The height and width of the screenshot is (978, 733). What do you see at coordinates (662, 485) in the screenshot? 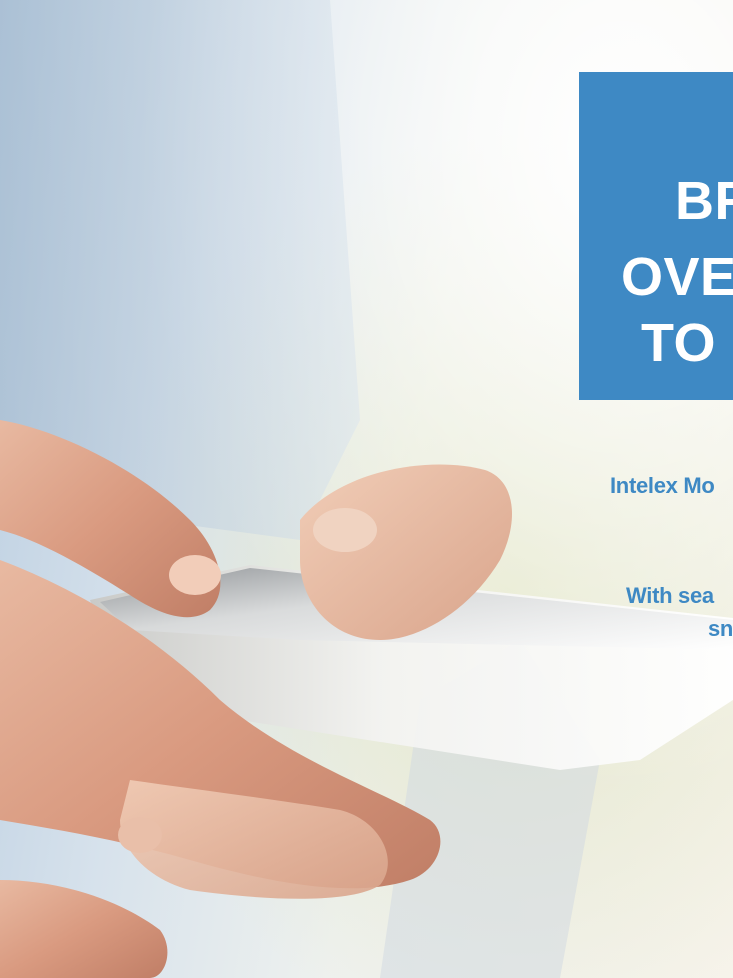
I see `tagline-text: Intelex Mo` at bounding box center [662, 485].